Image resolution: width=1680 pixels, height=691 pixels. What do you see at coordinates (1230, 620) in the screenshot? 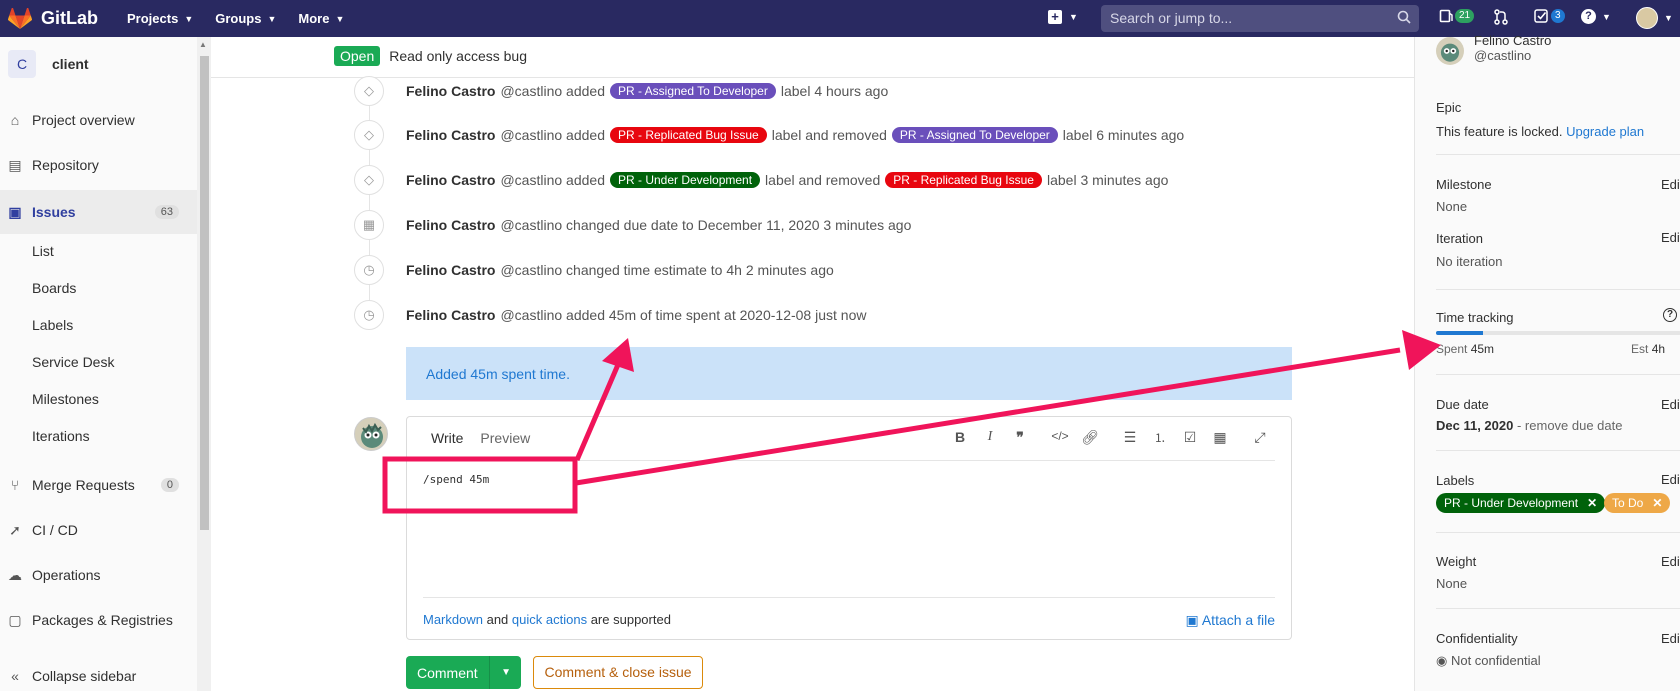
I see `attach-file-button: ▣ Attach a file` at bounding box center [1230, 620].